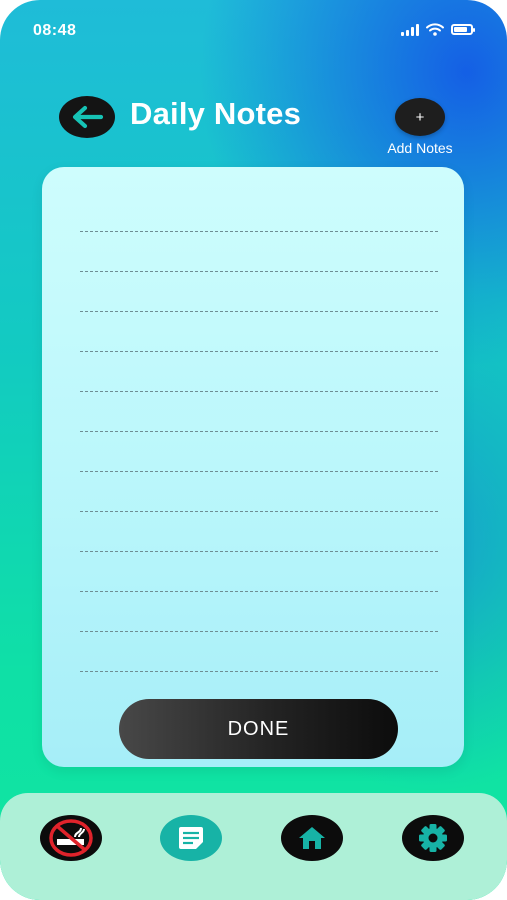 The height and width of the screenshot is (900, 507). I want to click on arrow-left-icon, so click(88, 117).